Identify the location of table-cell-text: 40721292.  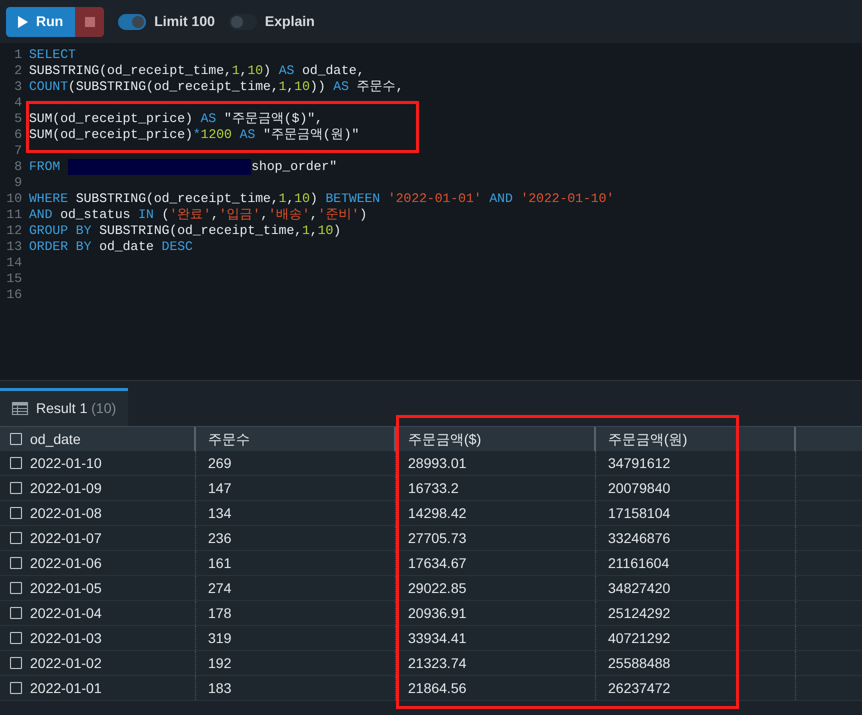
(639, 638).